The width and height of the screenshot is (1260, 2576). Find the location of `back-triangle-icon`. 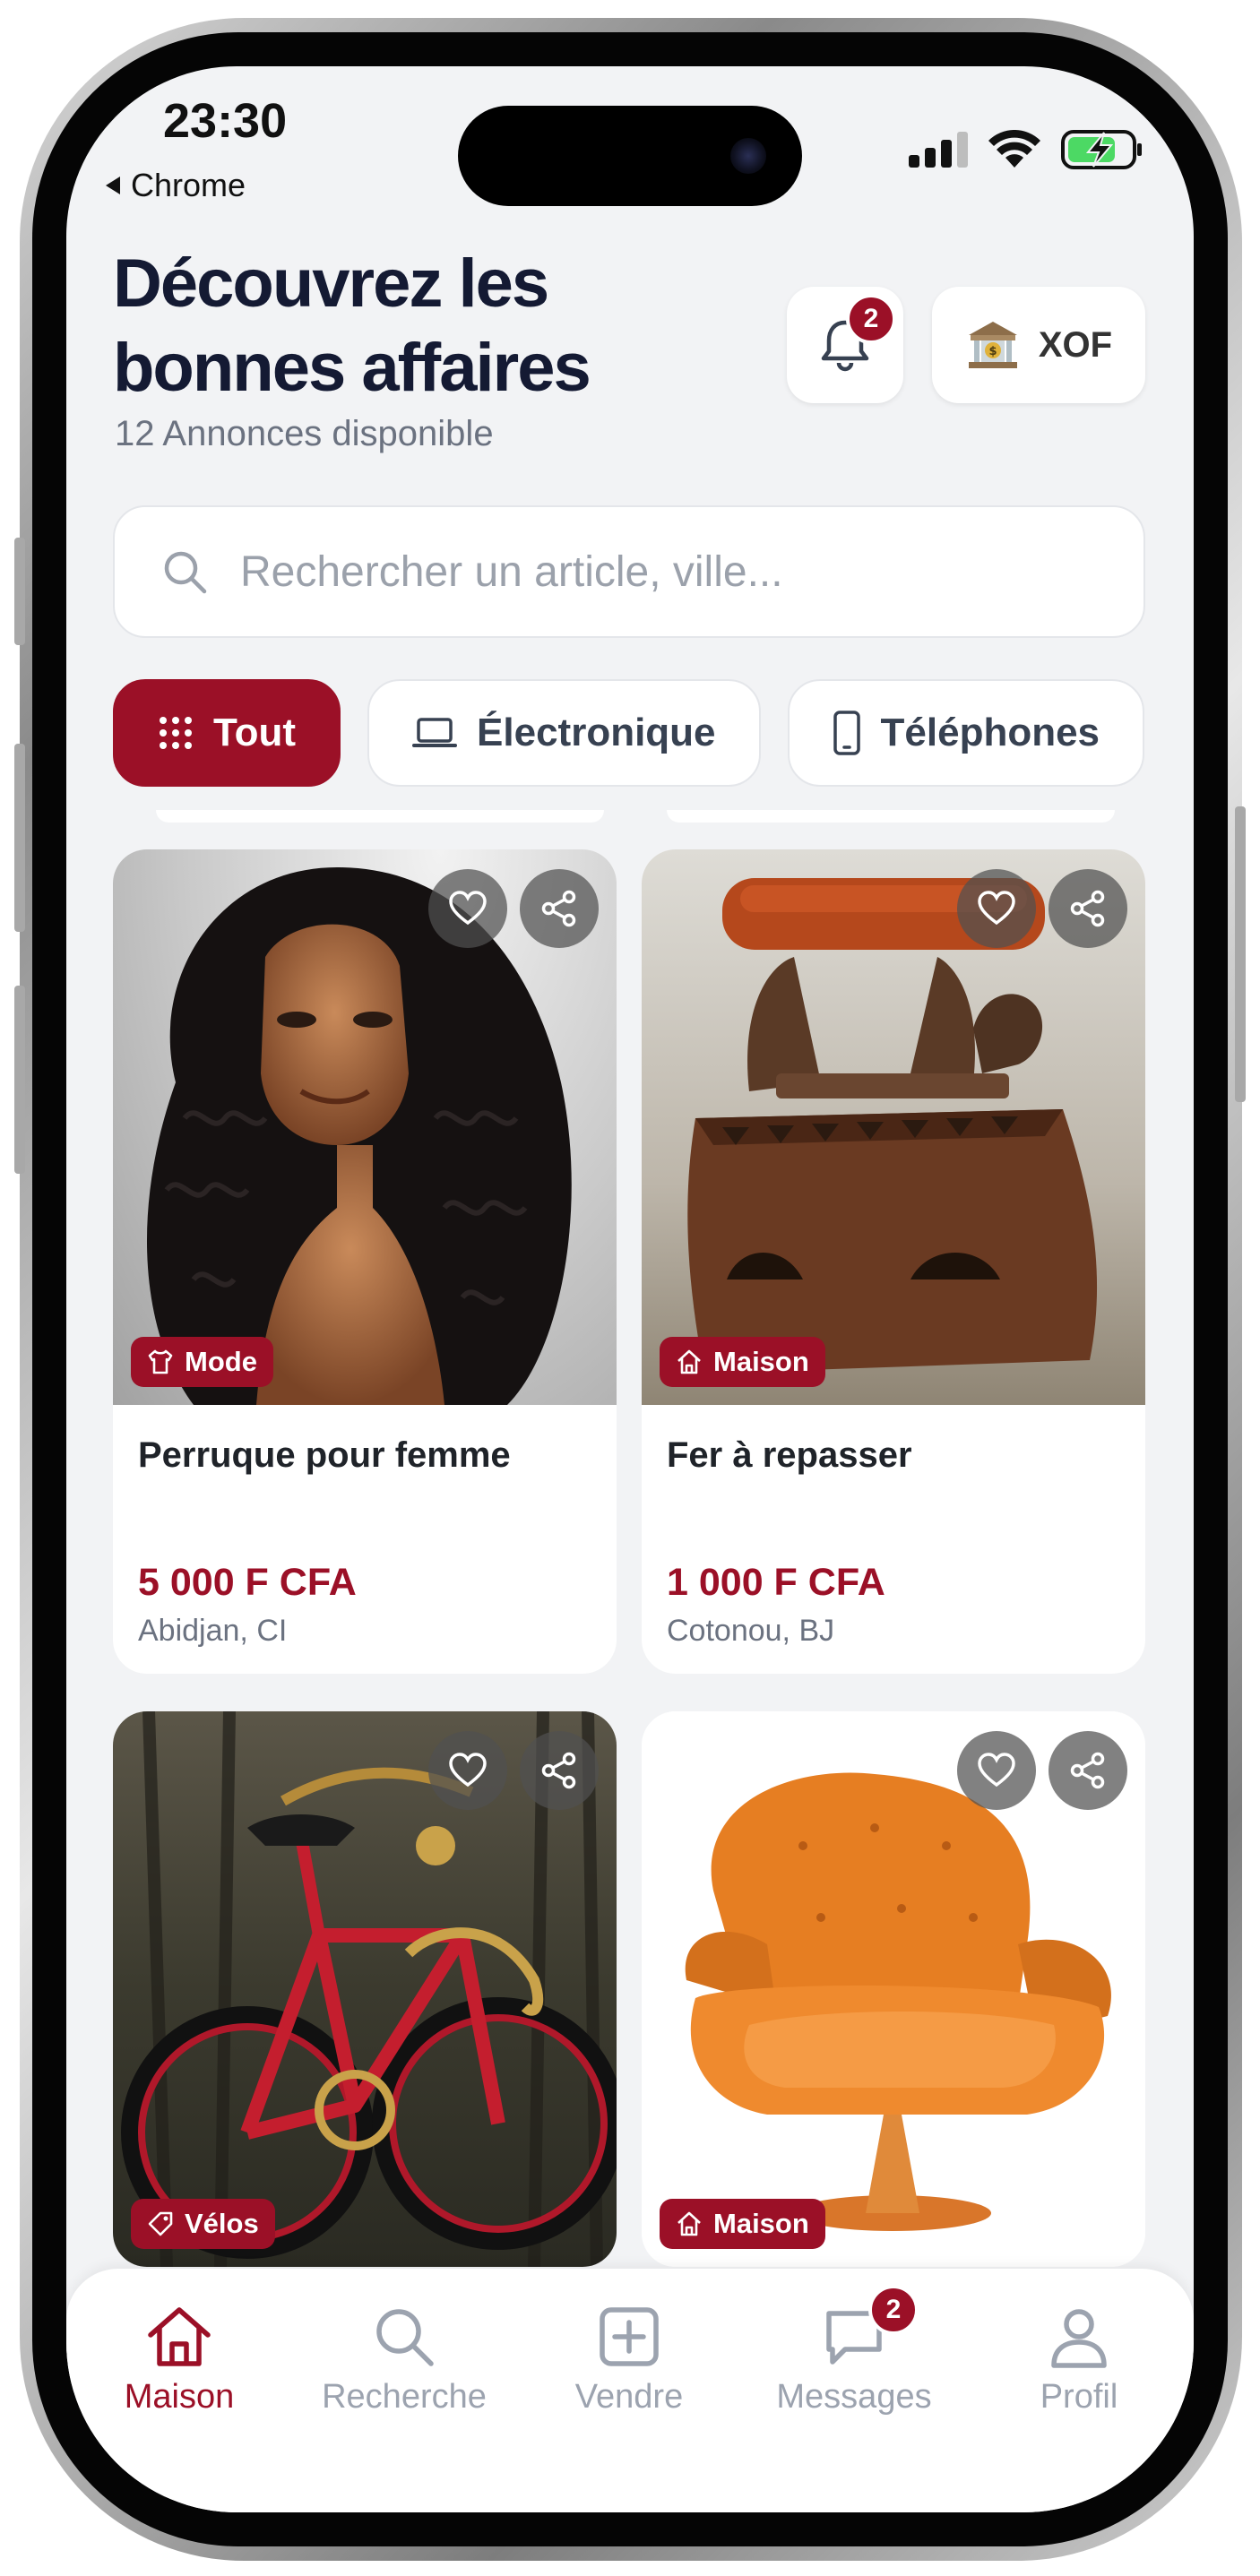

back-triangle-icon is located at coordinates (113, 185).